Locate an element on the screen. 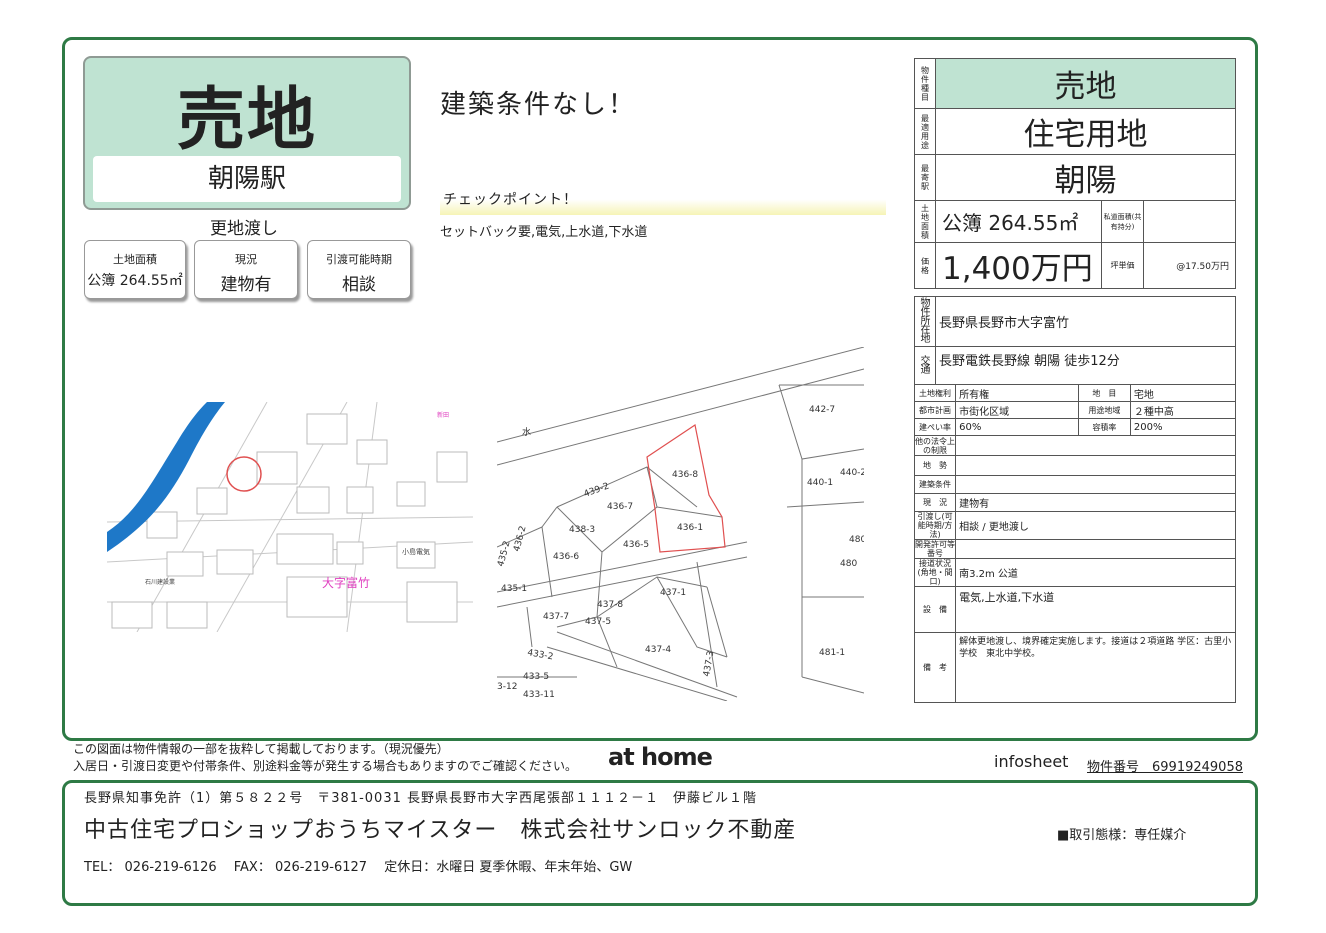 The width and height of the screenshot is (1326, 933). lot-number: 433-11 is located at coordinates (539, 695).